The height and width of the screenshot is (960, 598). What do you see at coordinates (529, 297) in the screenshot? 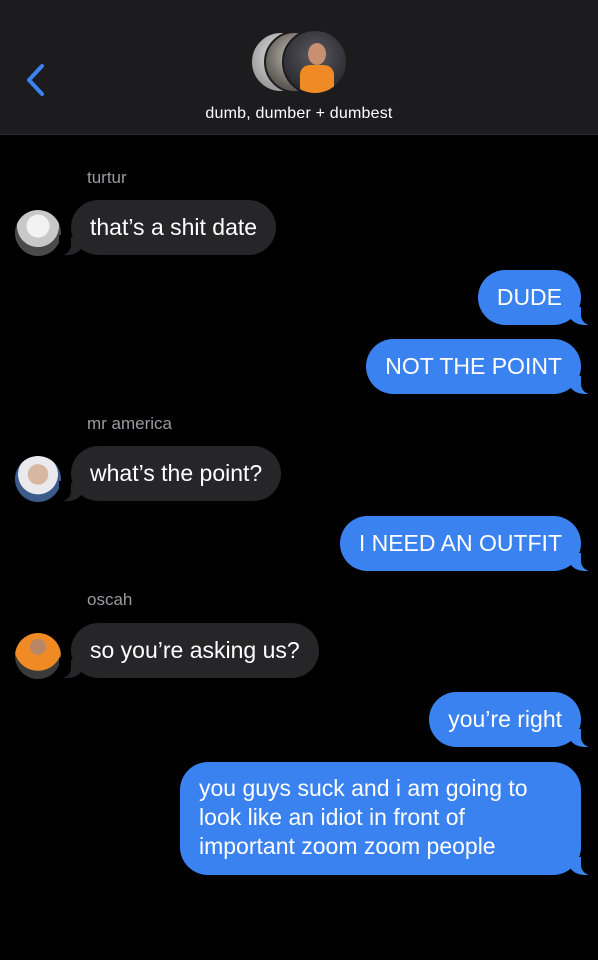
I see `message-text: DUDE` at bounding box center [529, 297].